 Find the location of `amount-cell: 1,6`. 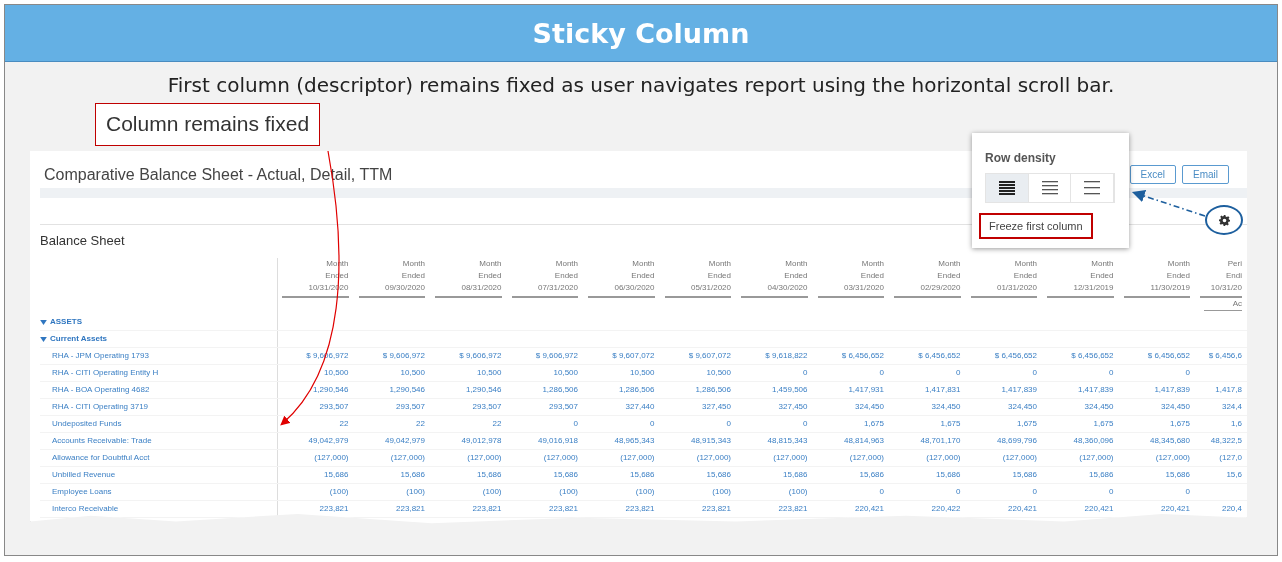

amount-cell: 1,6 is located at coordinates (1222, 424).